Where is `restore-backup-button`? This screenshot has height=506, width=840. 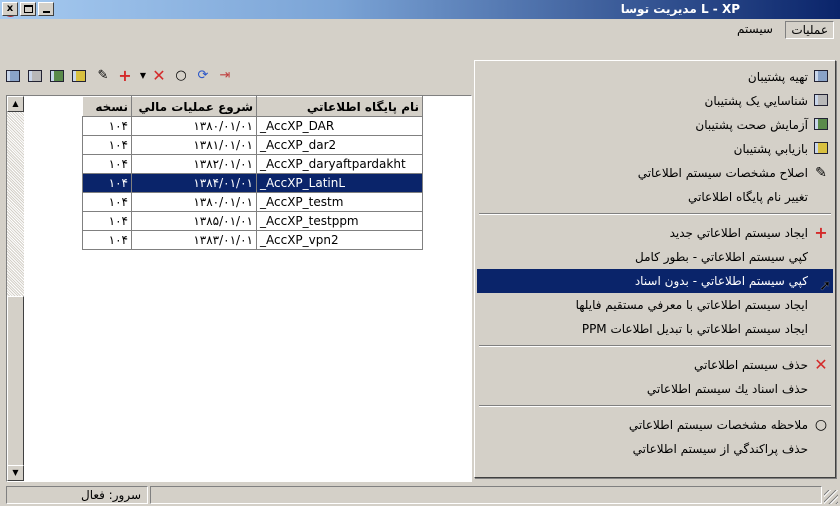 restore-backup-button is located at coordinates (79, 76).